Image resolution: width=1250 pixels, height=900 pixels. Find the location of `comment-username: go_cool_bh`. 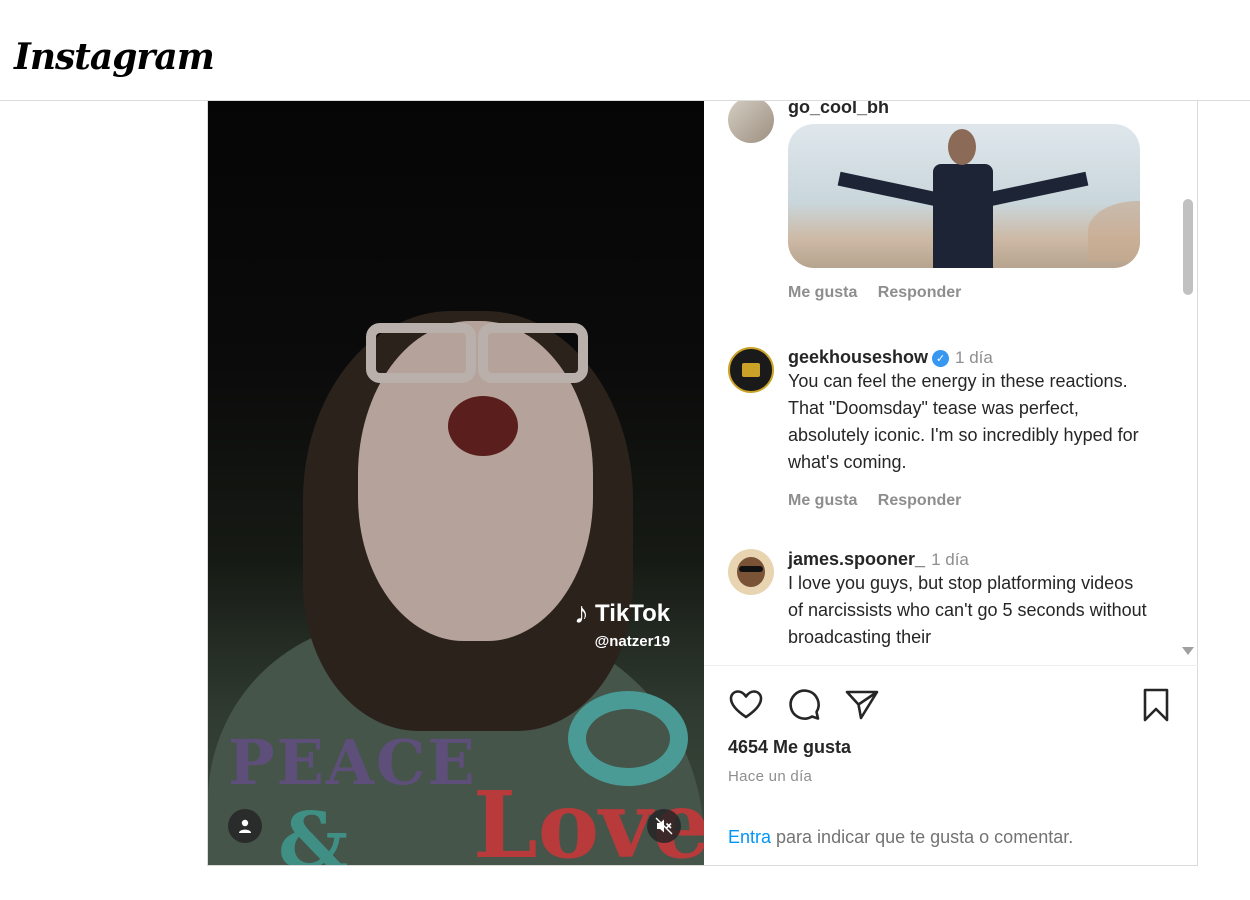

comment-username: go_cool_bh is located at coordinates (838, 109).